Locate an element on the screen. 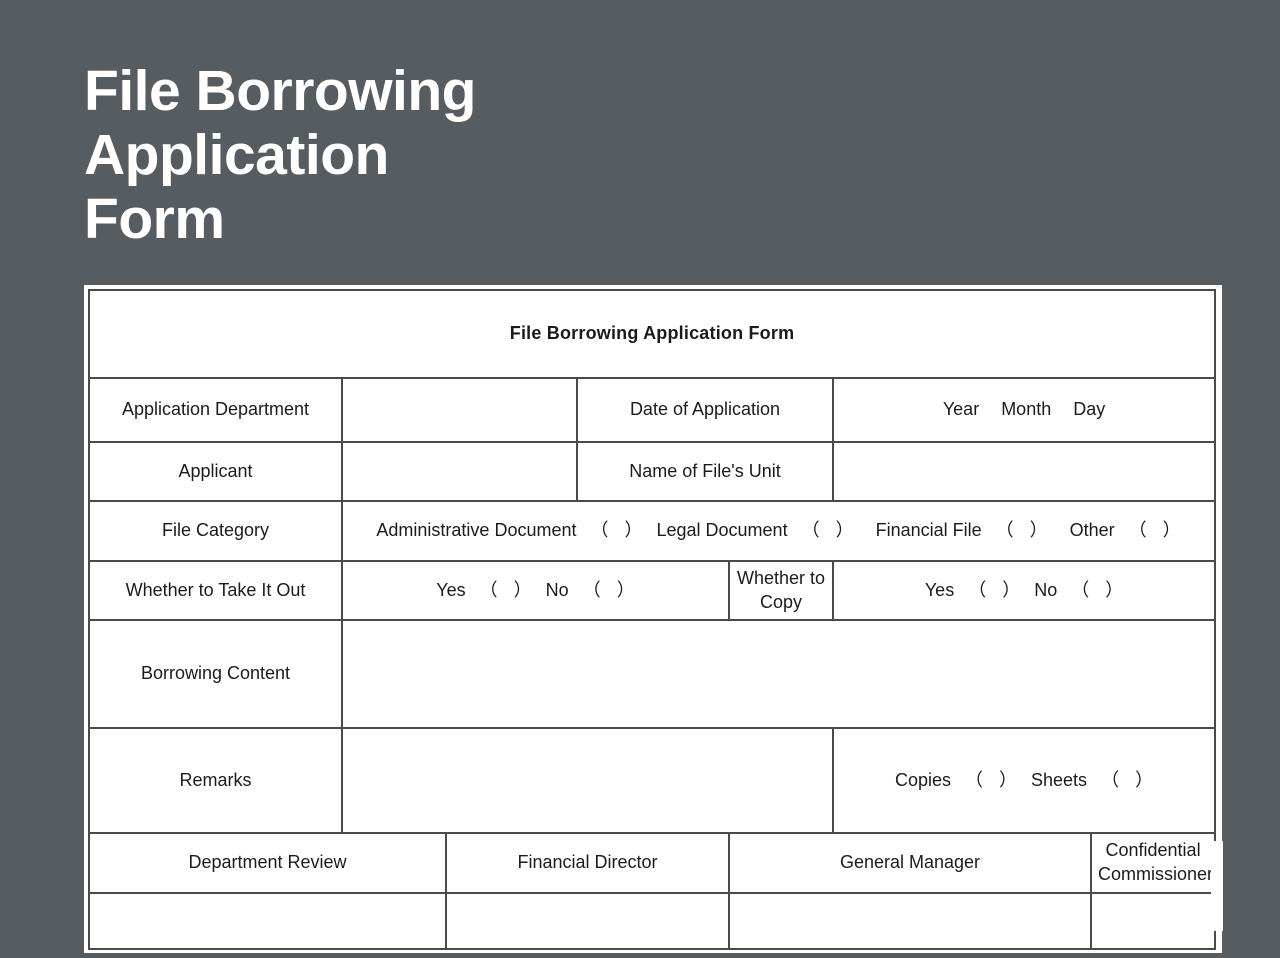 The image size is (1280, 958). signature-header-confidential-commissioner: Confidential Commissioner is located at coordinates (1153, 863).